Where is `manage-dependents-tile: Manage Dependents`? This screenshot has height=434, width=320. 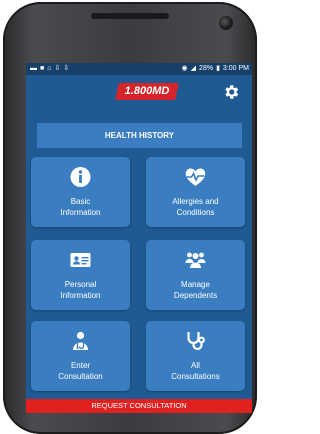 manage-dependents-tile: Manage Dependents is located at coordinates (195, 275).